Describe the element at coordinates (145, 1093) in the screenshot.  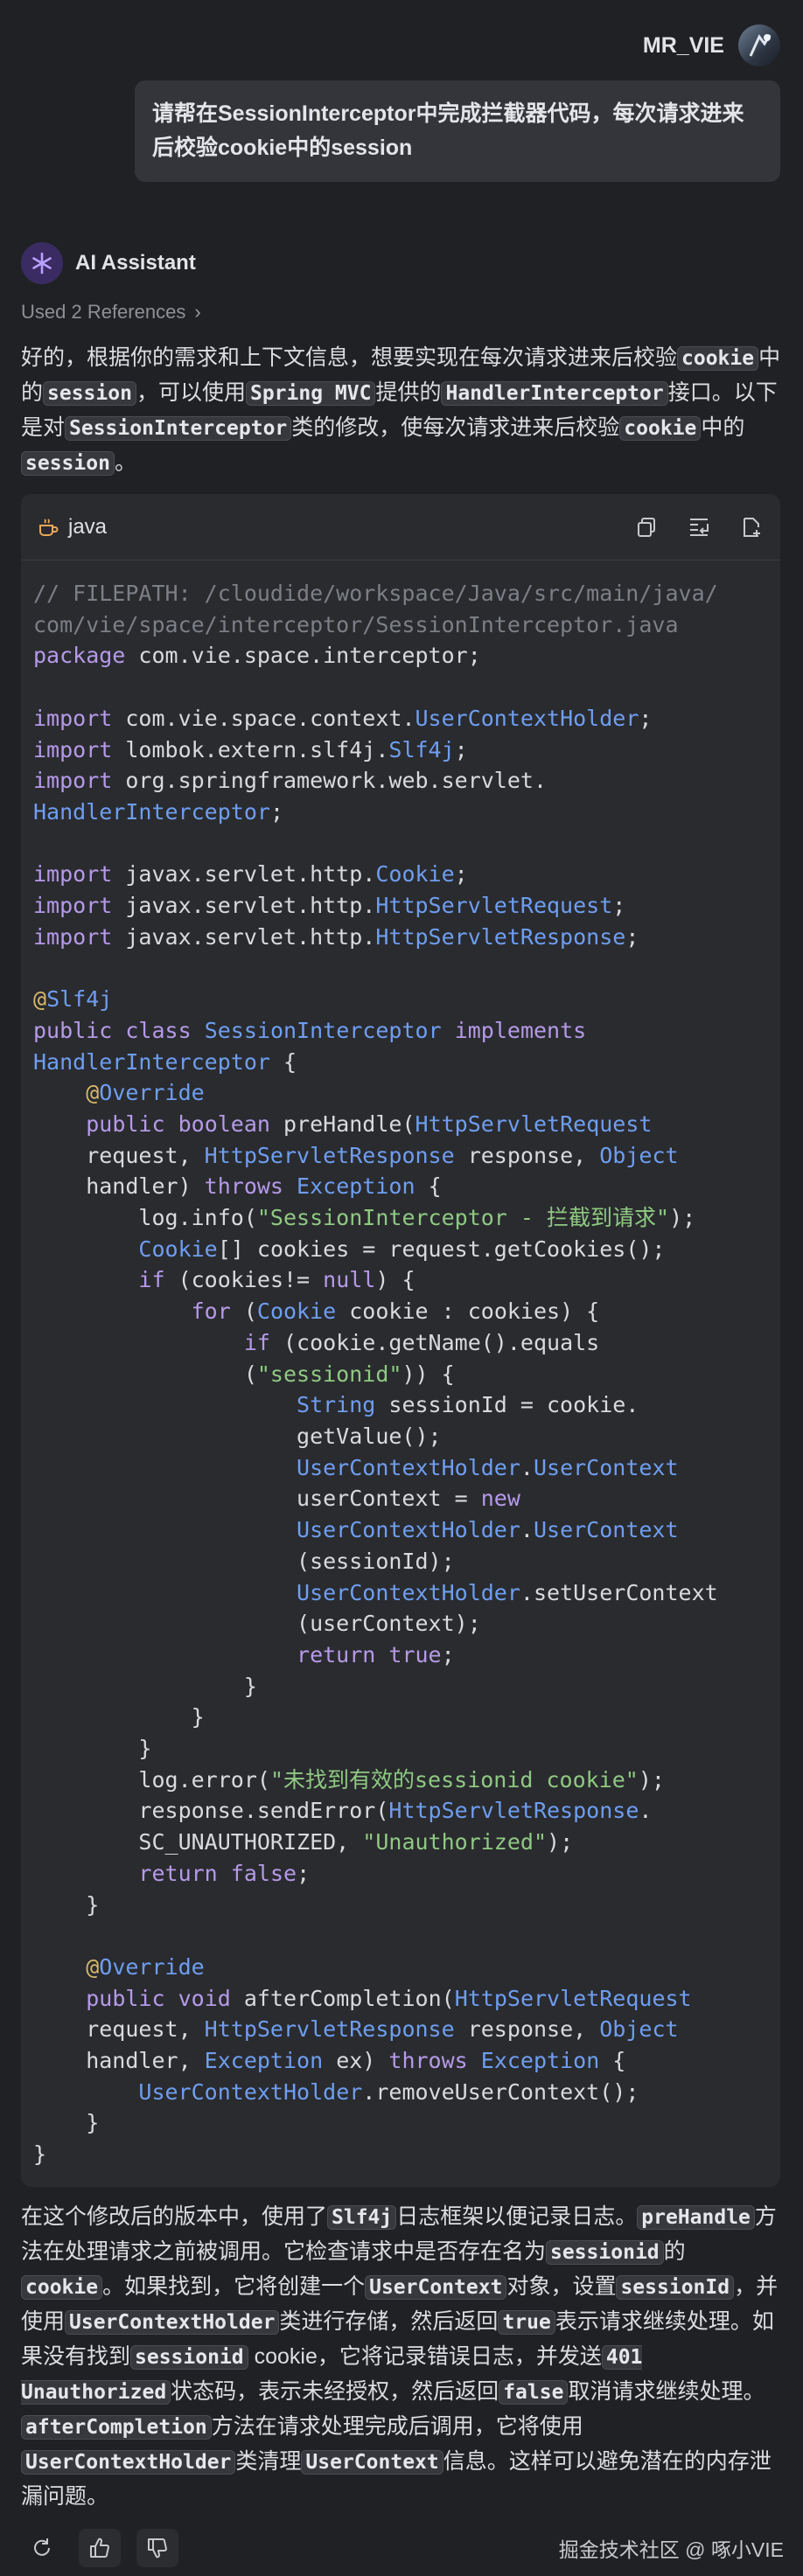
I see `code-line: @Override` at that location.